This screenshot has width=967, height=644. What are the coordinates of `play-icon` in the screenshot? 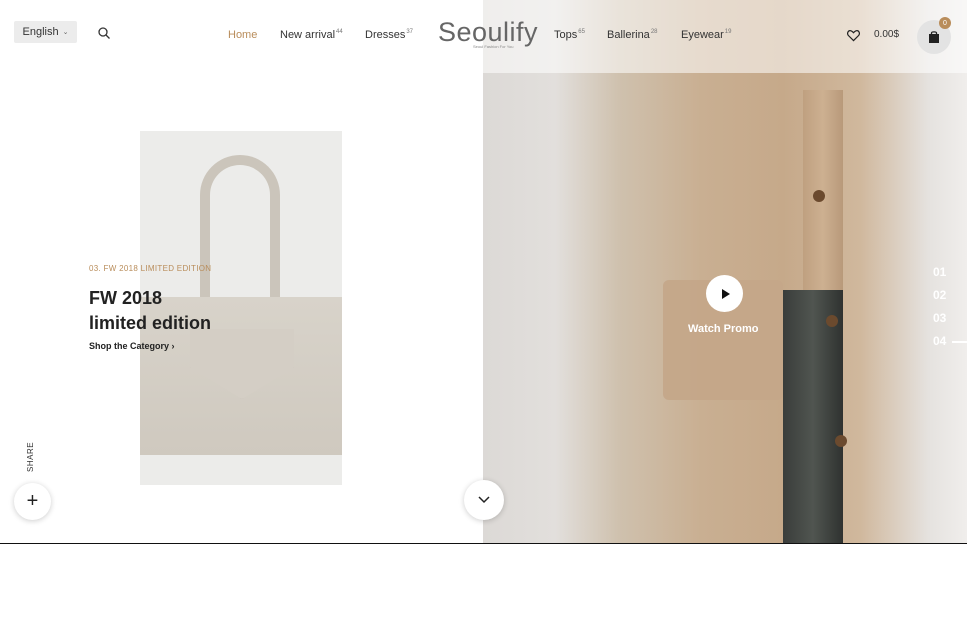 It's located at (725, 293).